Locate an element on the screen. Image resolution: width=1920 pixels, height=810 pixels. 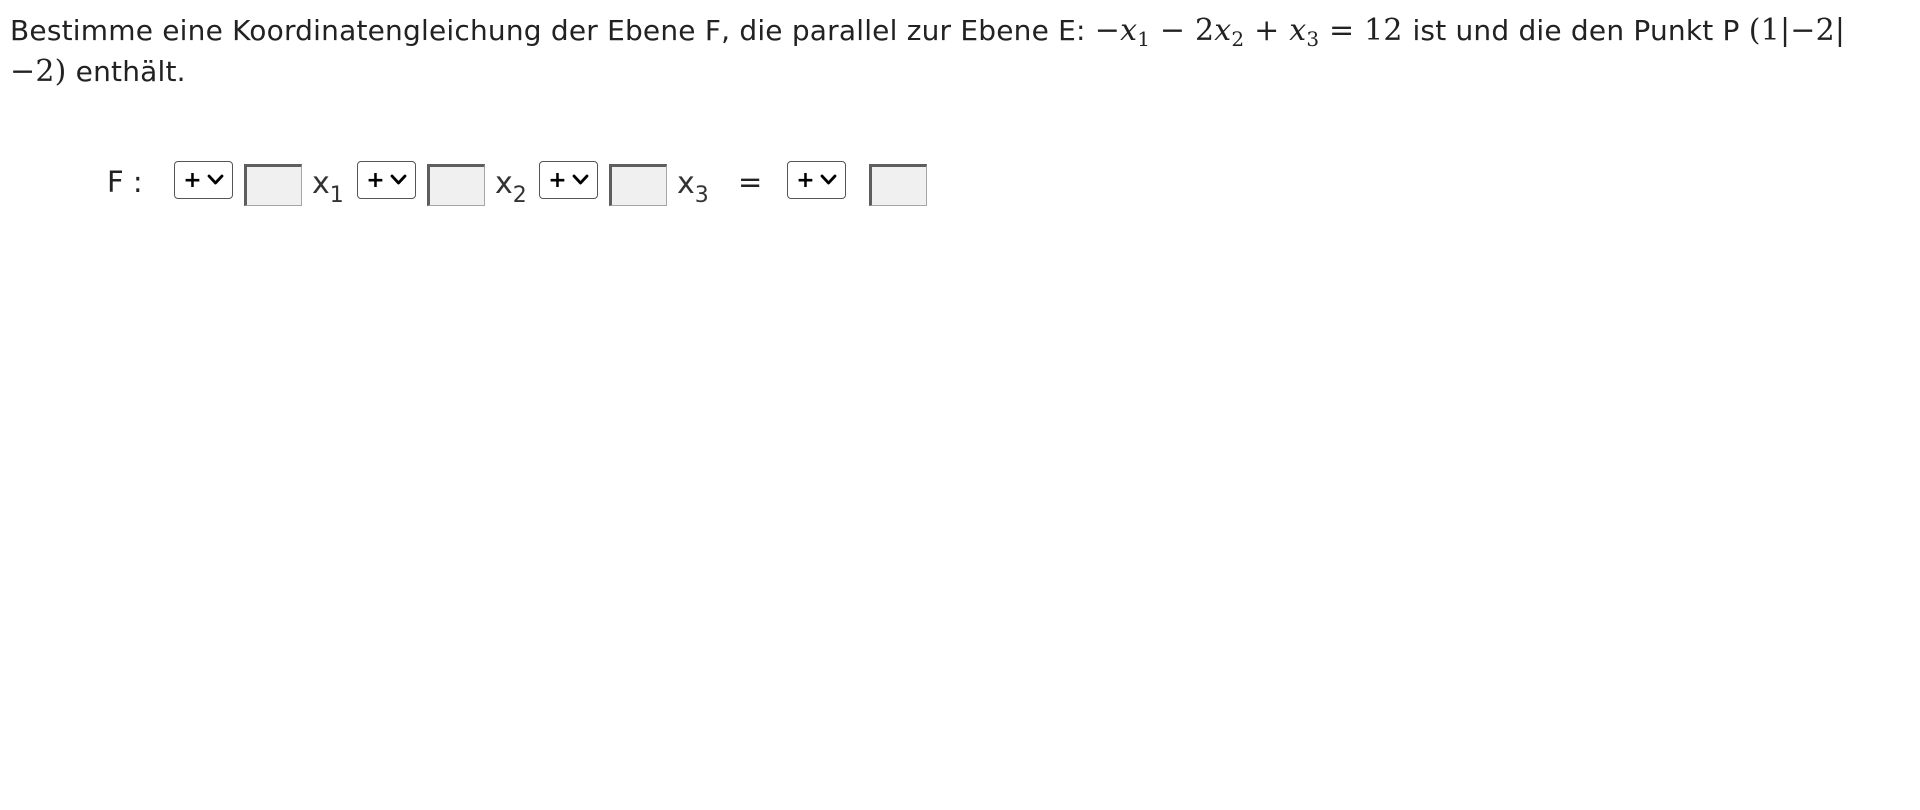
equation-rhs: 12 is located at coordinates (1383, 30).